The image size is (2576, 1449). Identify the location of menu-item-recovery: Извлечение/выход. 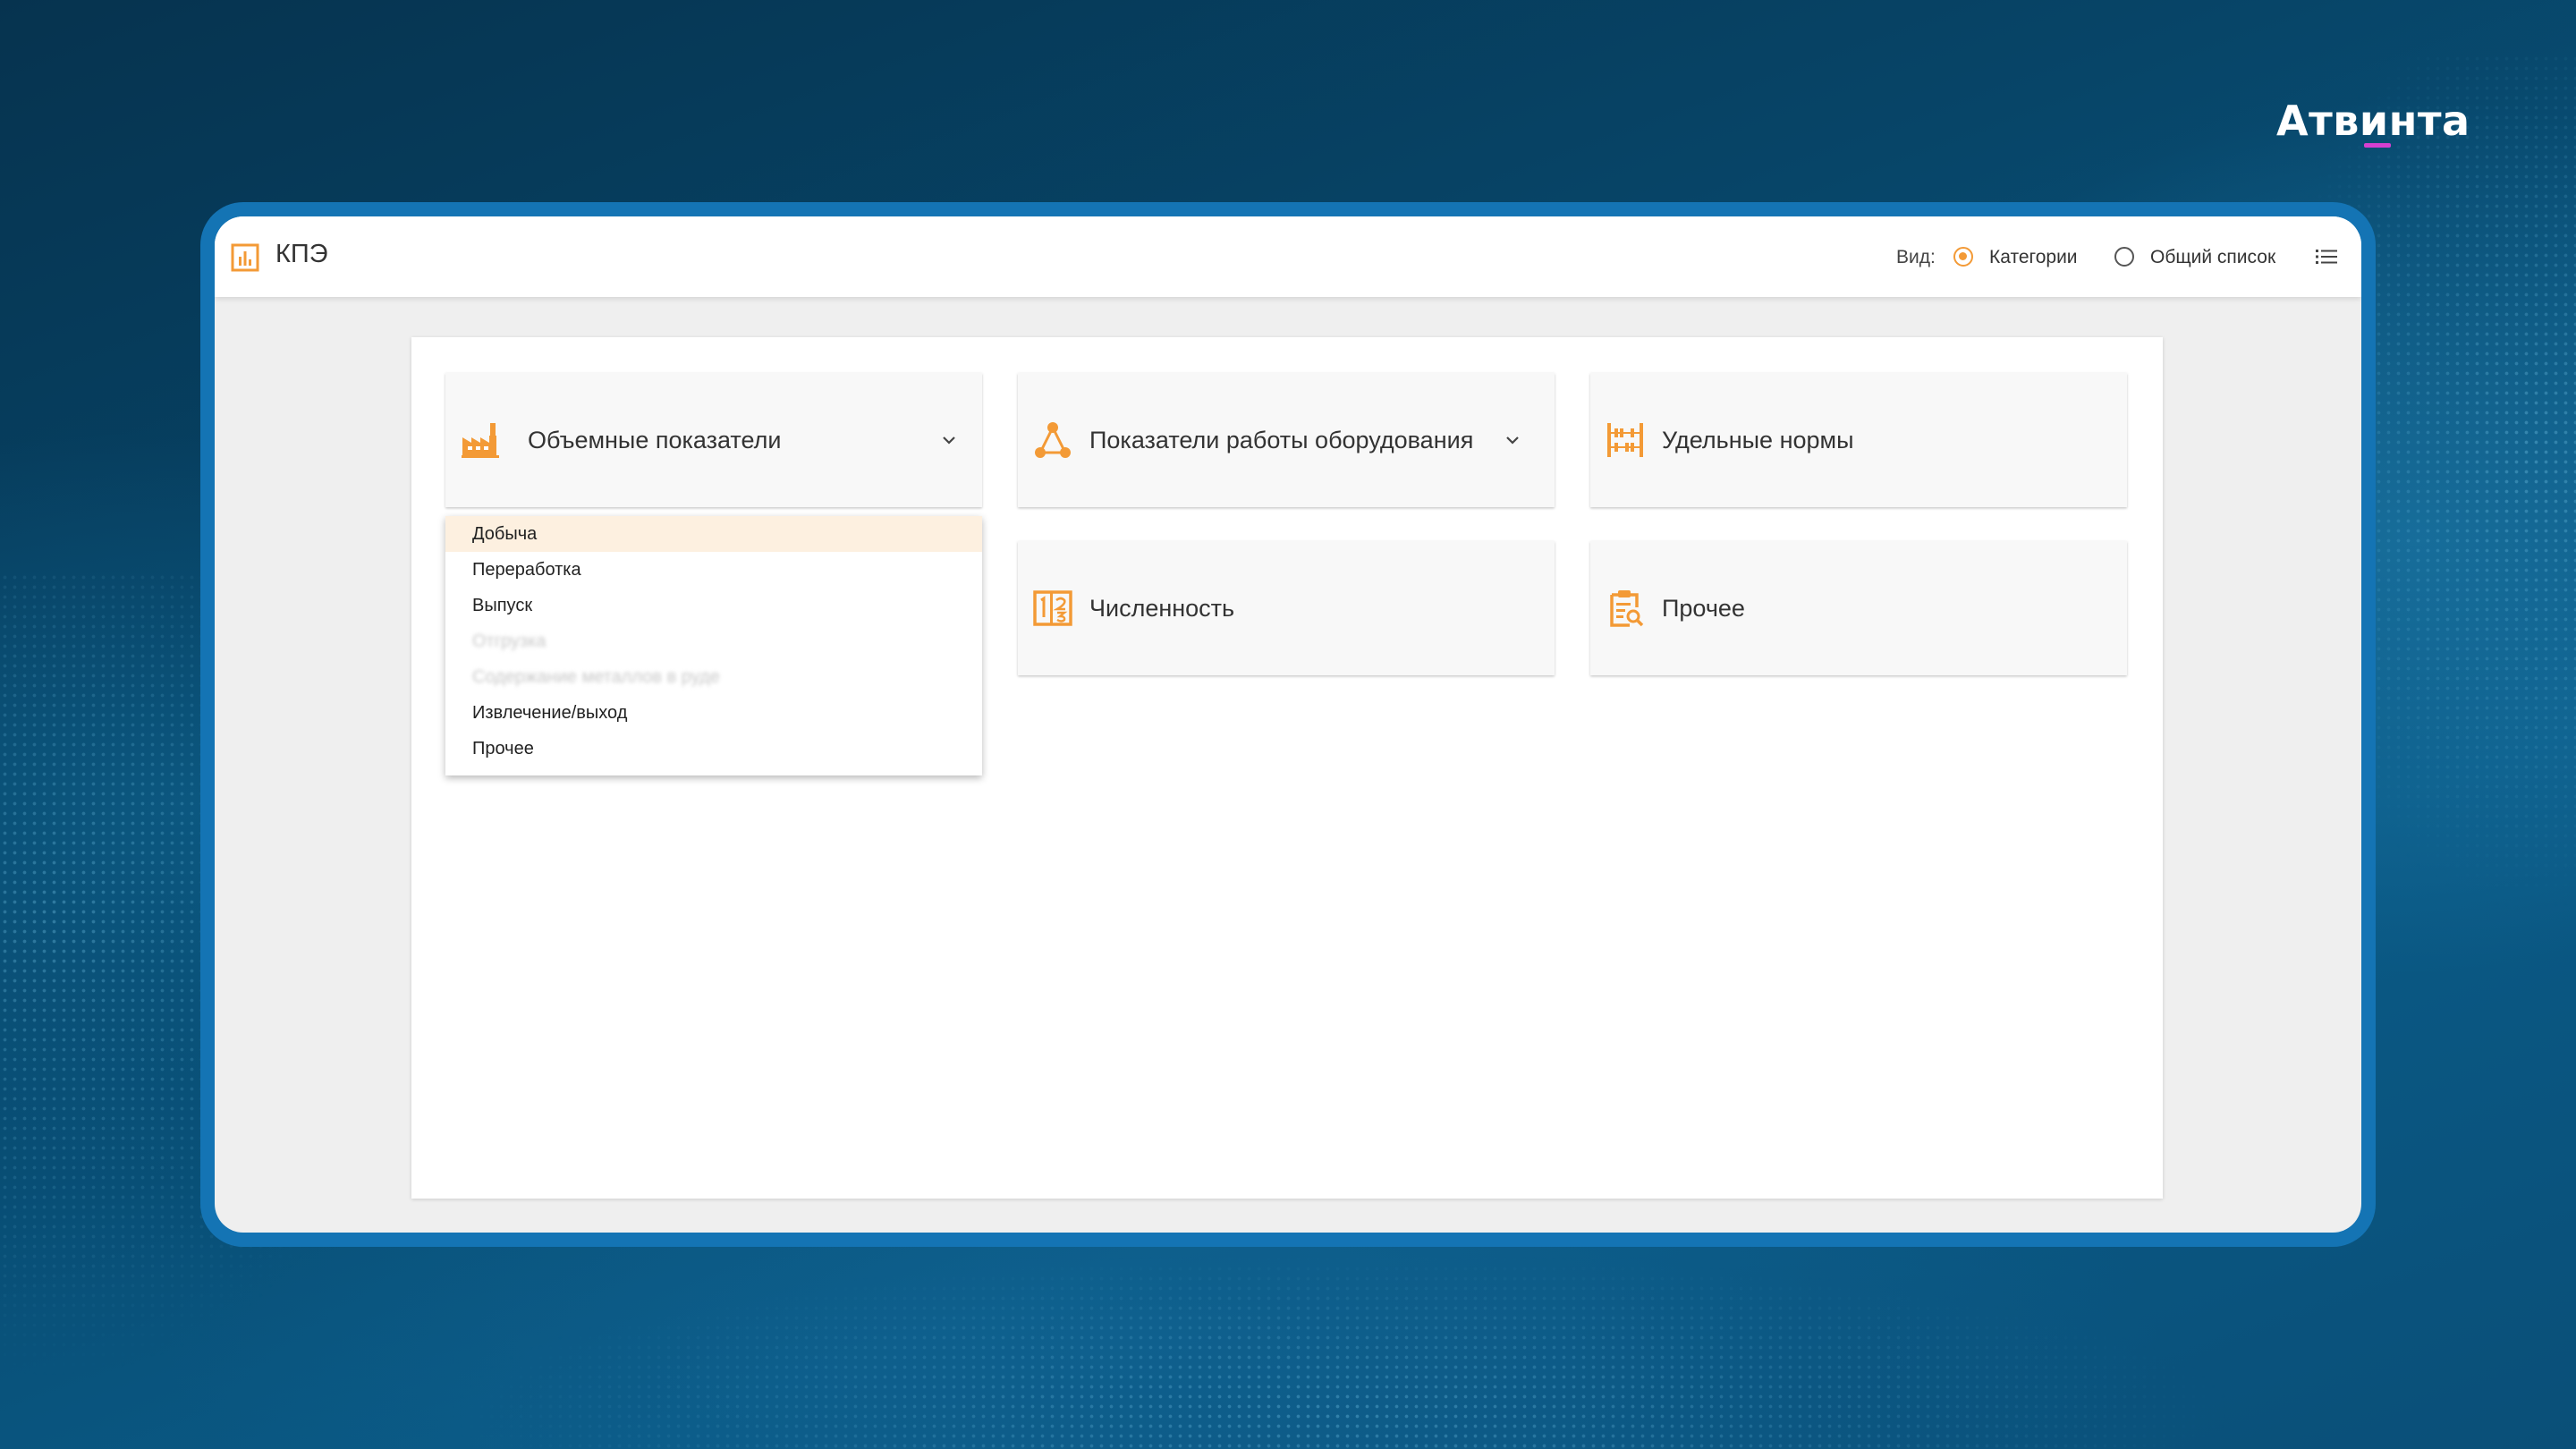
(713, 713).